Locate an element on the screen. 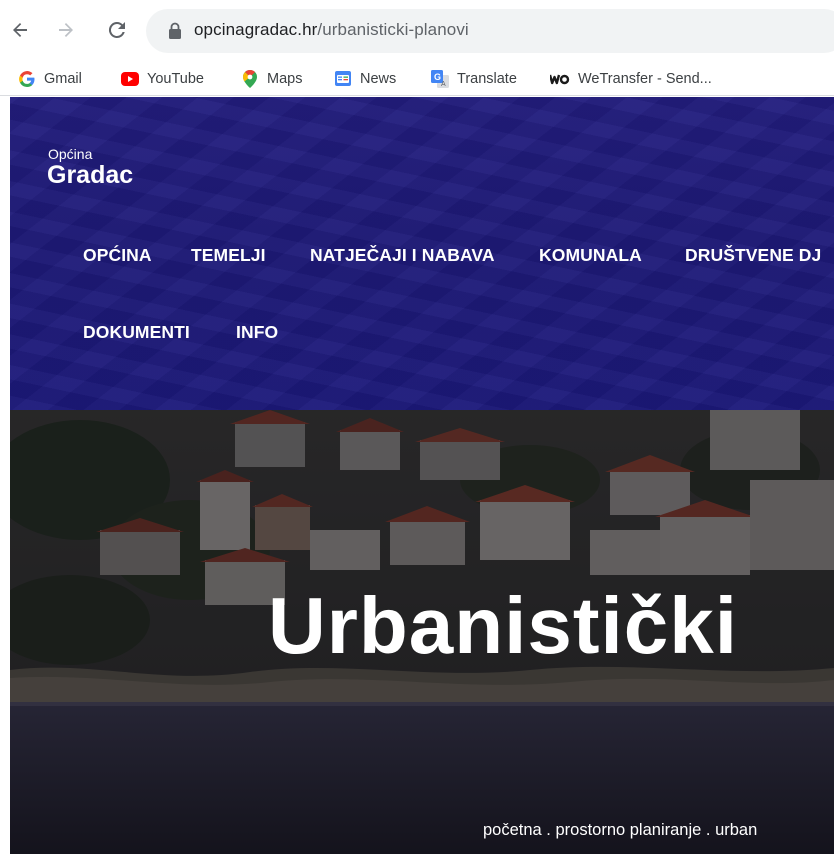  youtube-icon is located at coordinates (130, 79).